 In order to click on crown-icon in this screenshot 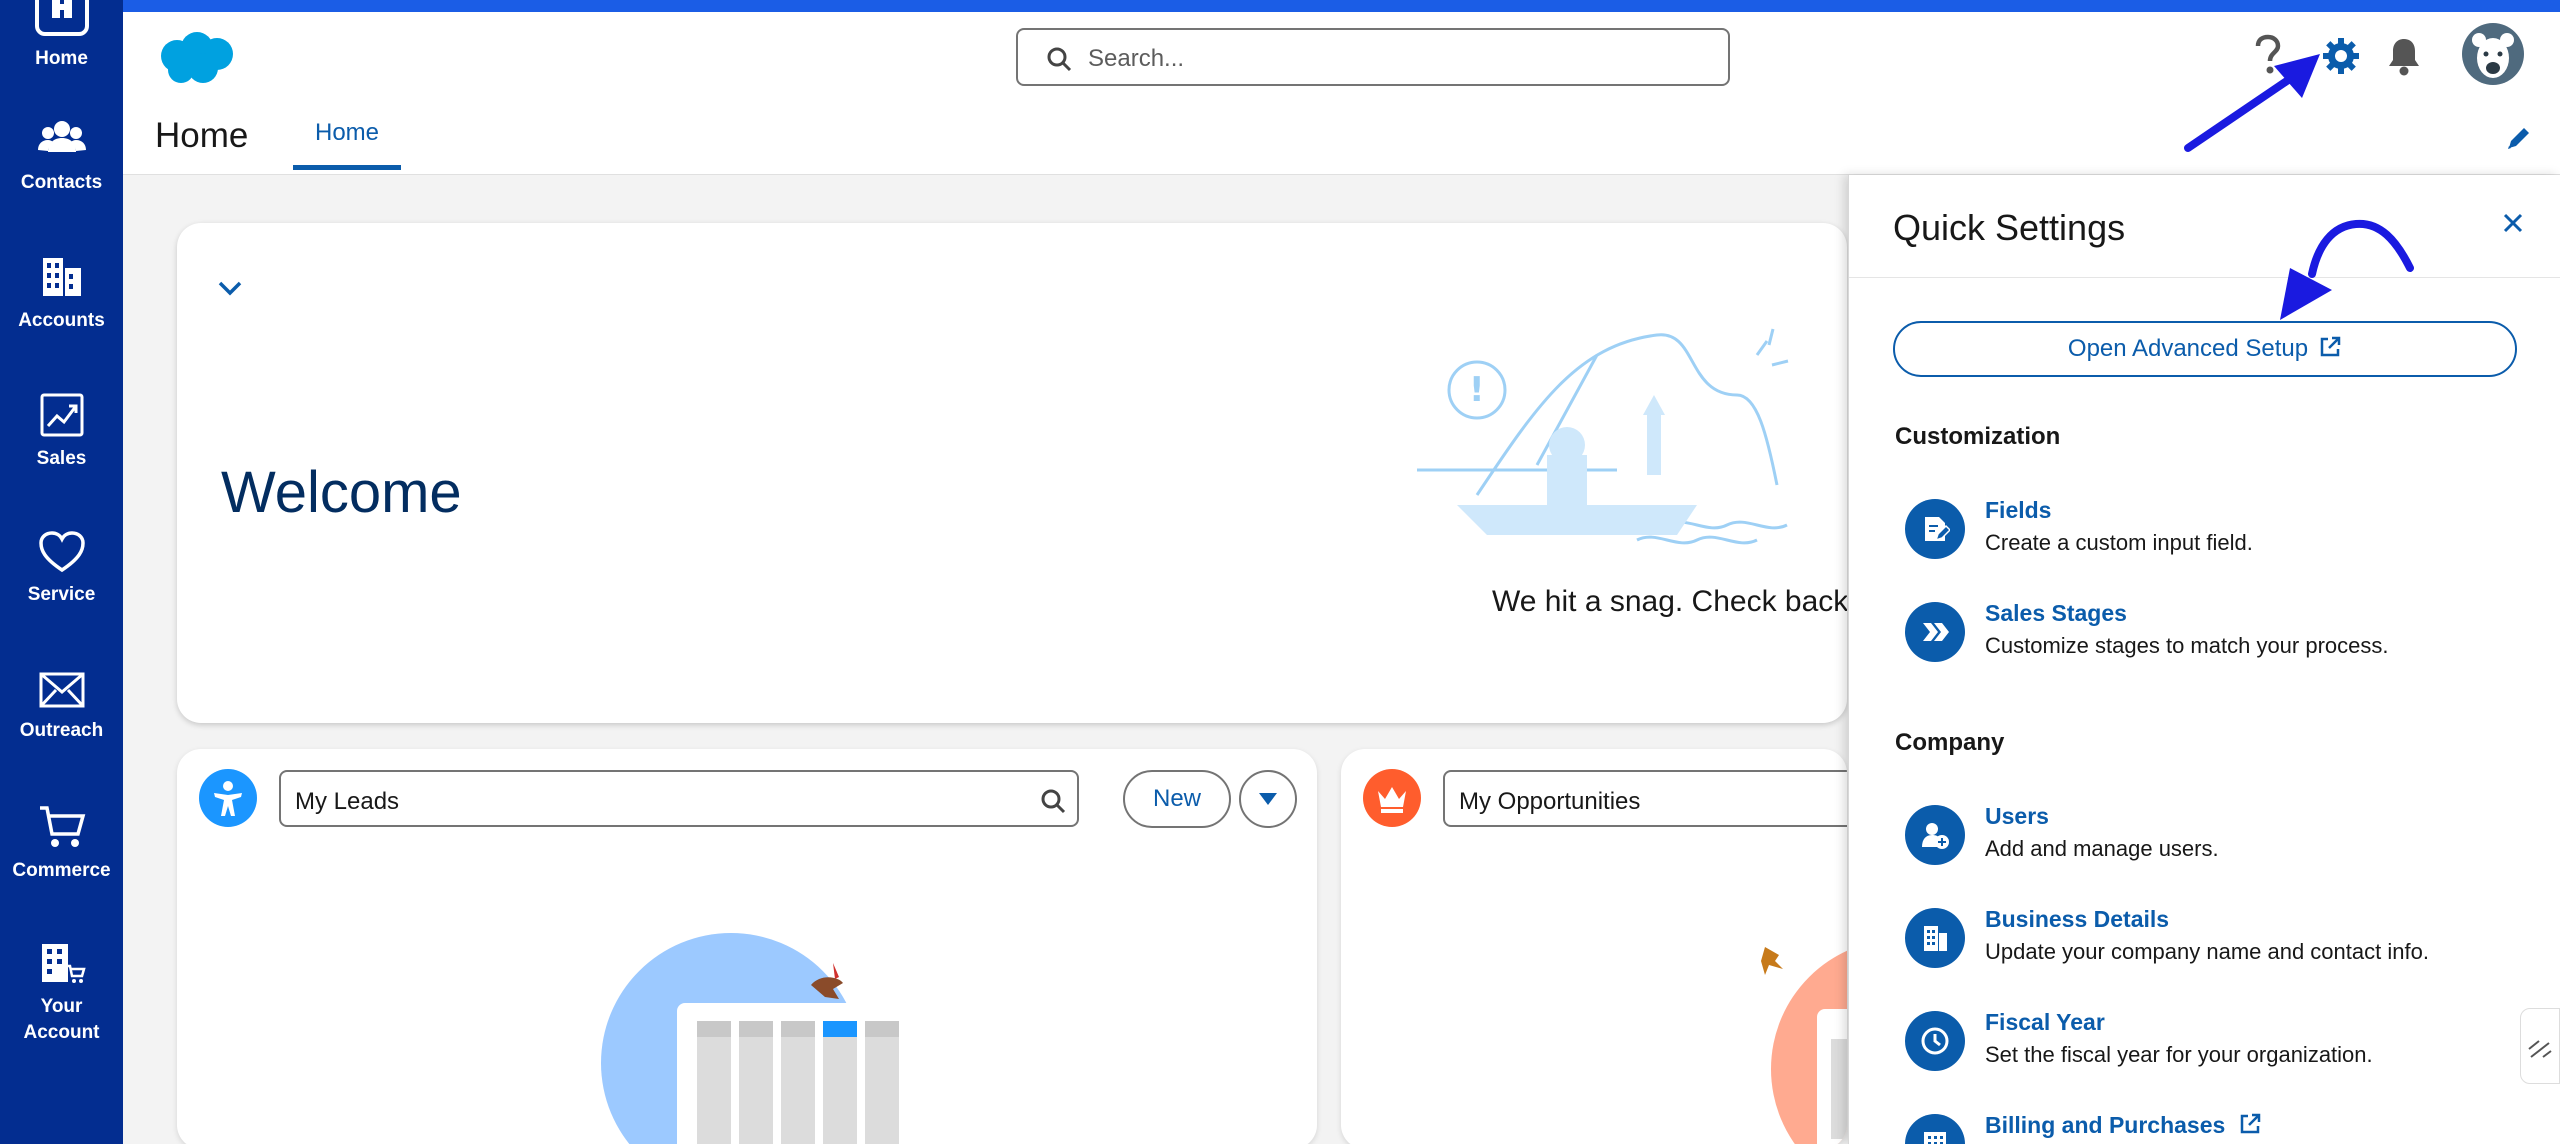, I will do `click(1392, 800)`.